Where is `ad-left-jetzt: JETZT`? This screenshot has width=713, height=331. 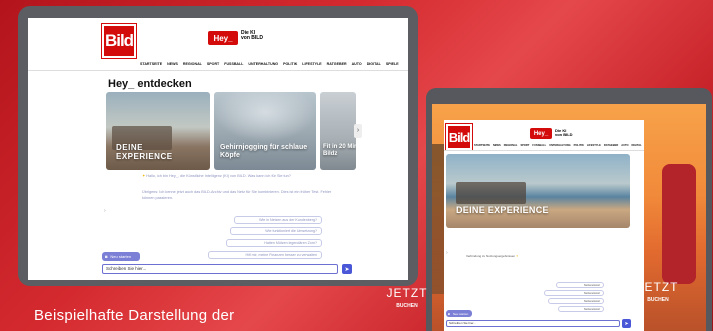 ad-left-jetzt: JETZT is located at coordinates (407, 293).